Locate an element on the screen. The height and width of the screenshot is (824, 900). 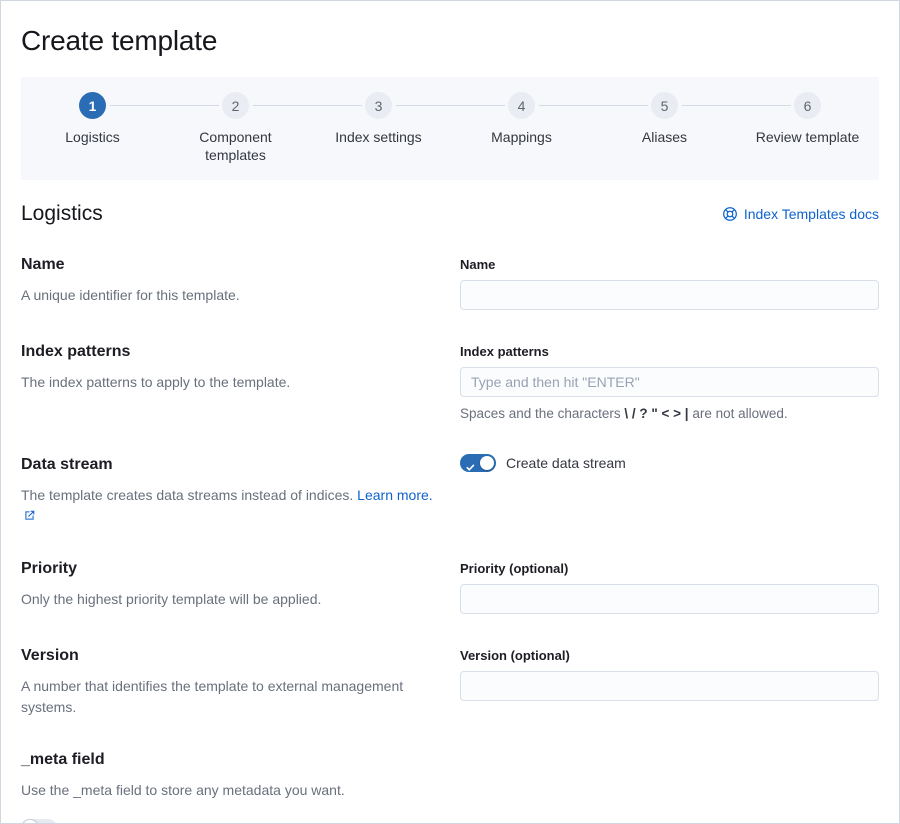
stepper-step-mappings: 4 Mappings is located at coordinates (521, 128).